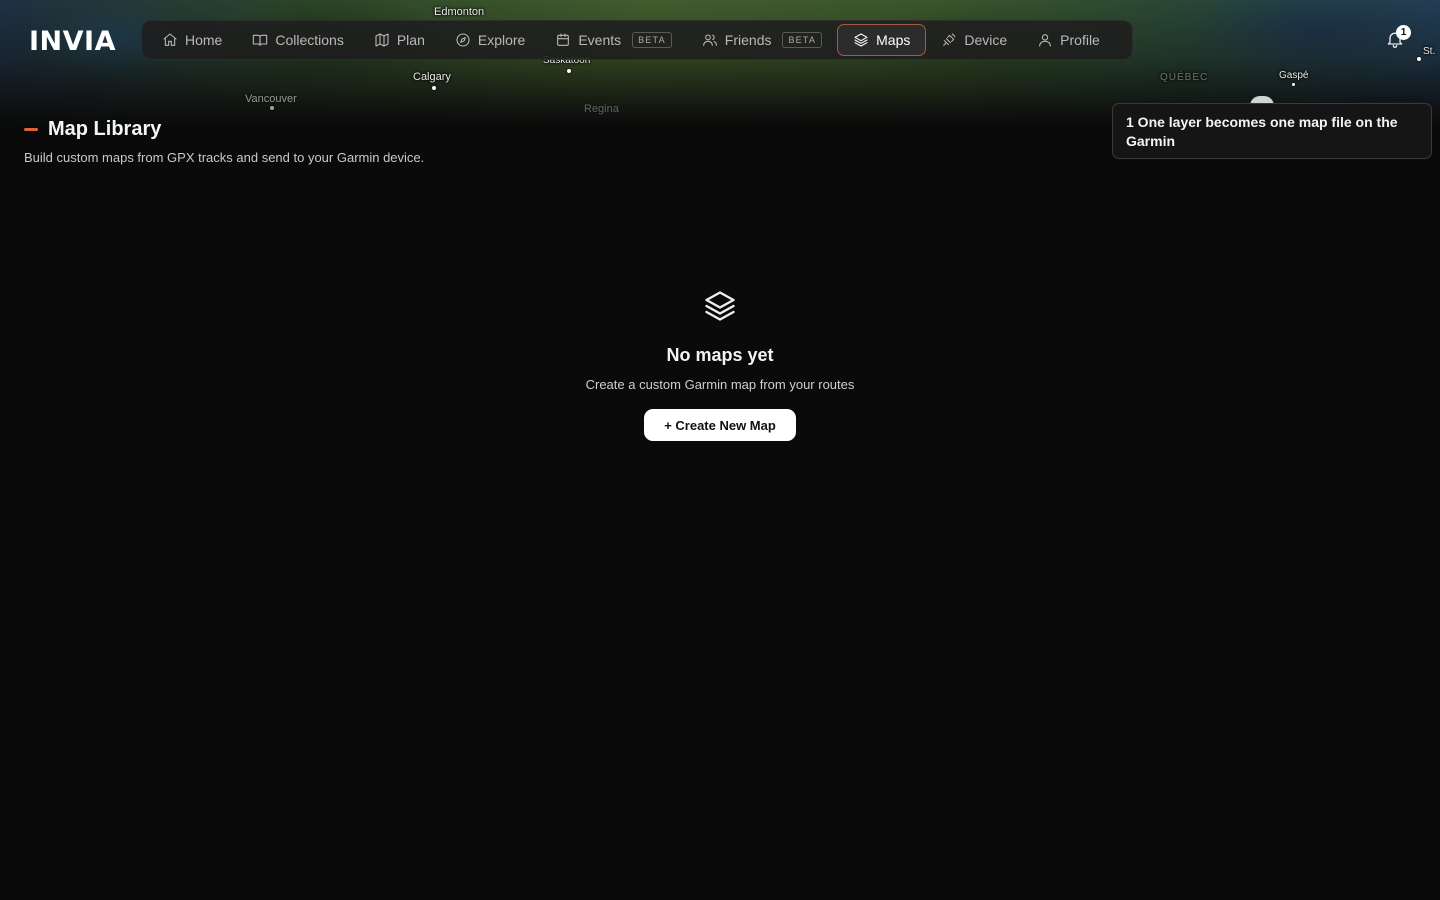 This screenshot has height=900, width=1440. What do you see at coordinates (432, 77) in the screenshot?
I see `map-label-calgary: Calgary` at bounding box center [432, 77].